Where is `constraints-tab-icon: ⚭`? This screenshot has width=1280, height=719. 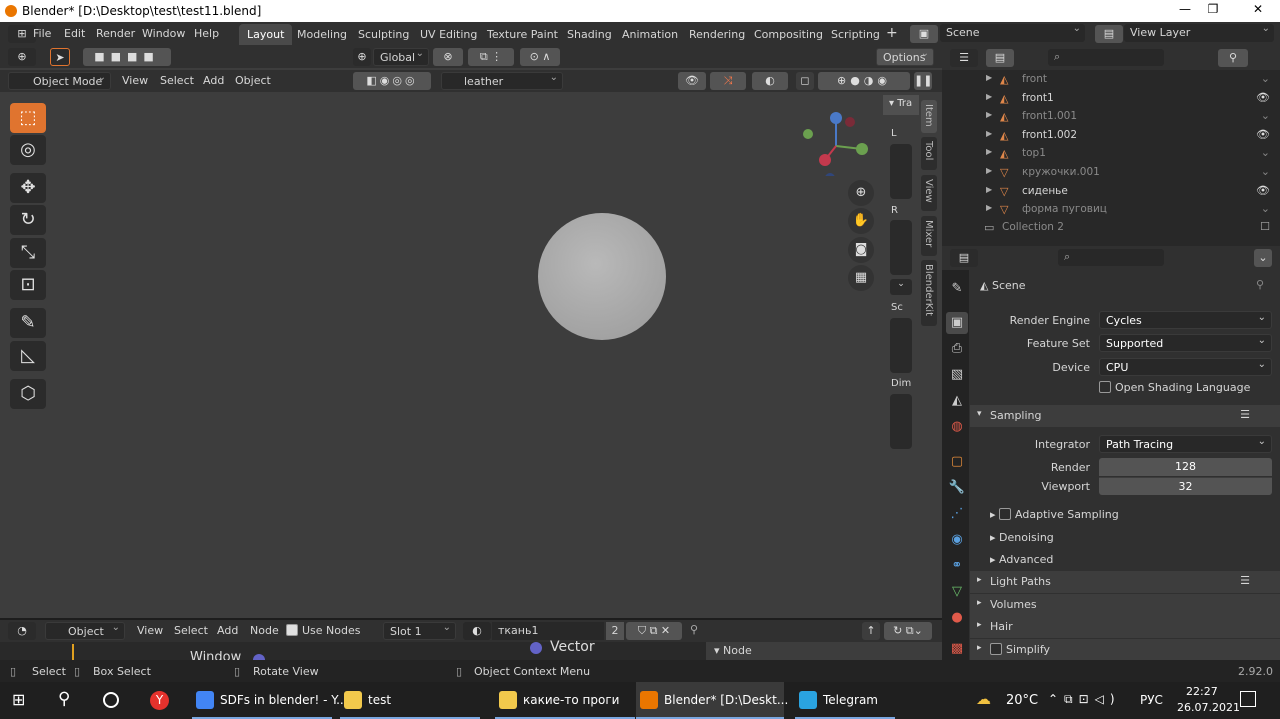
constraints-tab-icon: ⚭ is located at coordinates (957, 566).